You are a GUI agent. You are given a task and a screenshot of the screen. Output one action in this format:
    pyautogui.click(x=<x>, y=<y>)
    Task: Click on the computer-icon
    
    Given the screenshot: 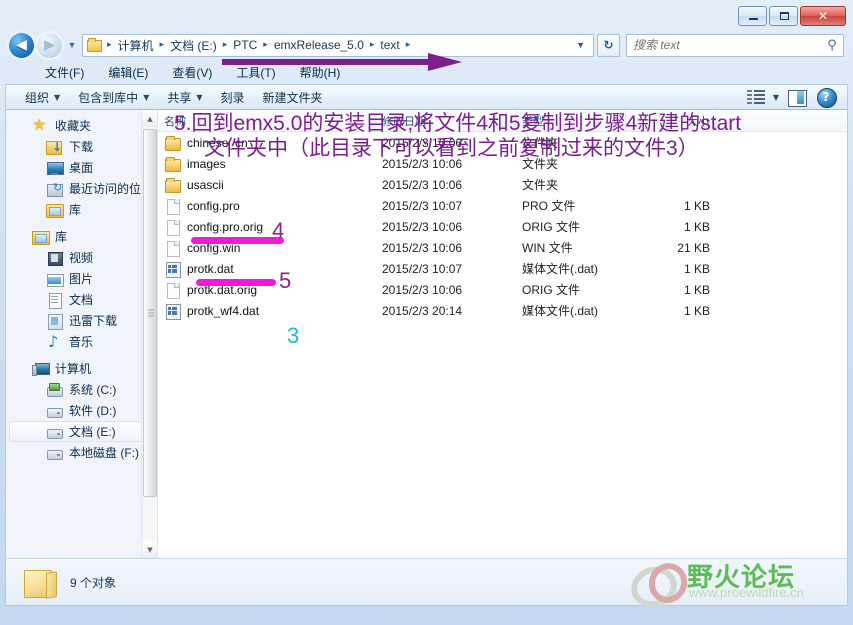 What is the action you would take?
    pyautogui.click(x=41, y=369)
    